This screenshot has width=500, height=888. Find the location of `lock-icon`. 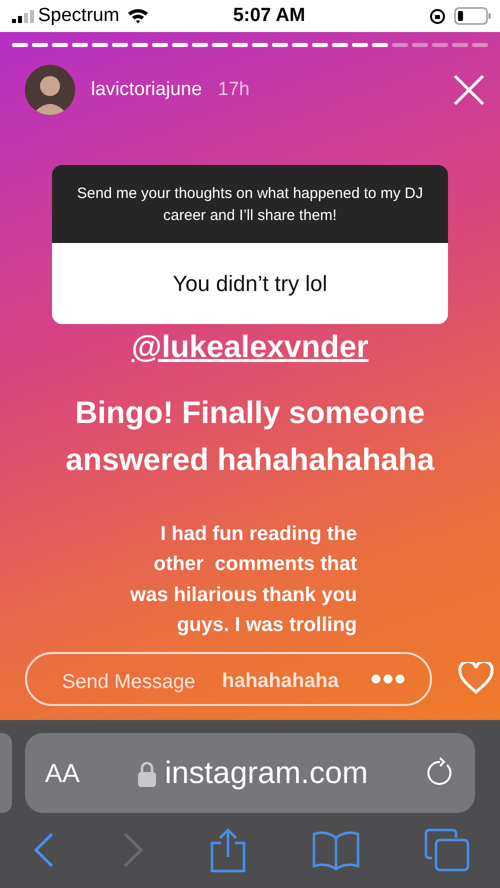

lock-icon is located at coordinates (146, 773).